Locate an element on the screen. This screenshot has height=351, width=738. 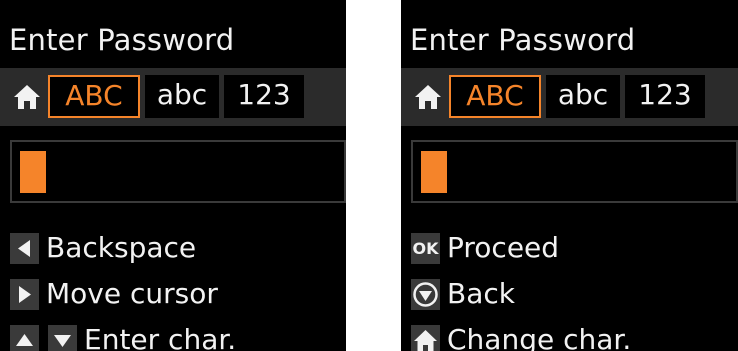
option-label: Change char. is located at coordinates (539, 337).